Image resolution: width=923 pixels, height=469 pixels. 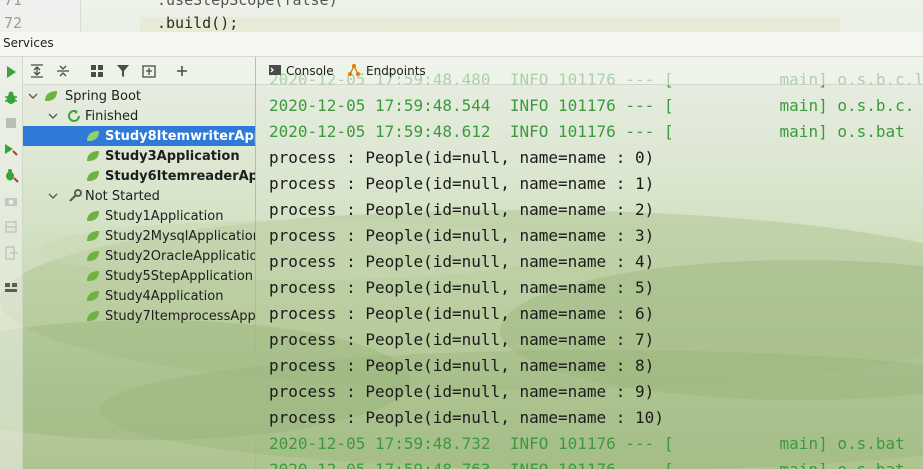 What do you see at coordinates (11, 98) in the screenshot?
I see `debug-icon` at bounding box center [11, 98].